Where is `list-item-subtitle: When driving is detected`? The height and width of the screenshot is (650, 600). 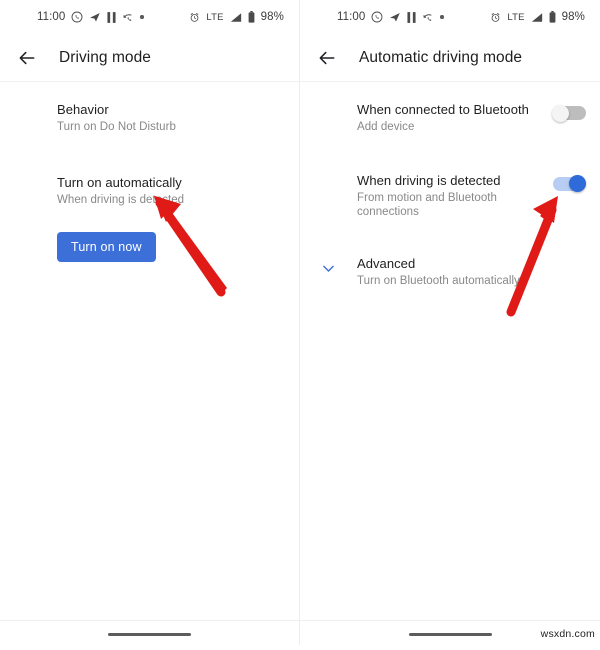 list-item-subtitle: When driving is detected is located at coordinates (121, 199).